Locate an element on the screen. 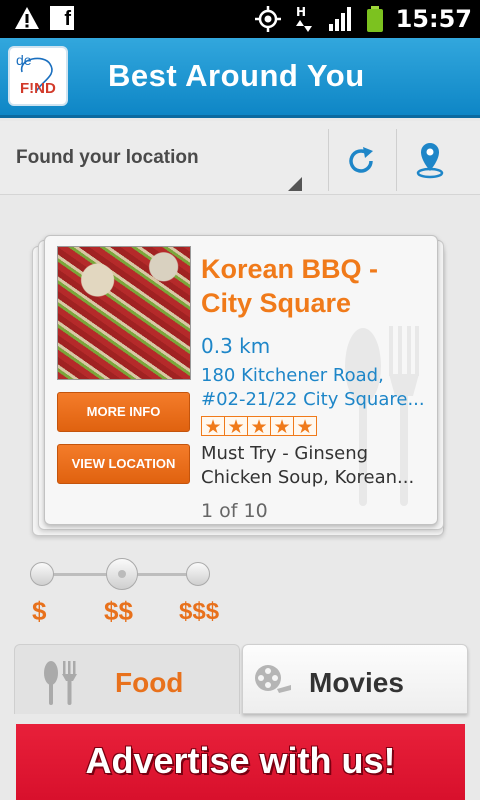  tab-food-label: Food is located at coordinates (149, 682).